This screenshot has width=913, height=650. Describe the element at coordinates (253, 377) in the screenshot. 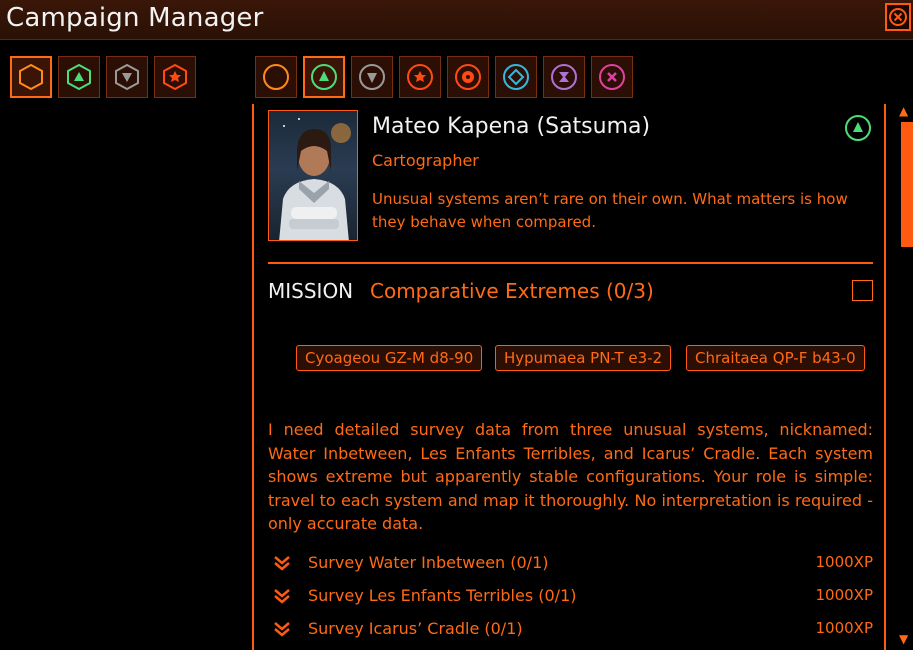

I see `panel-border-left` at that location.